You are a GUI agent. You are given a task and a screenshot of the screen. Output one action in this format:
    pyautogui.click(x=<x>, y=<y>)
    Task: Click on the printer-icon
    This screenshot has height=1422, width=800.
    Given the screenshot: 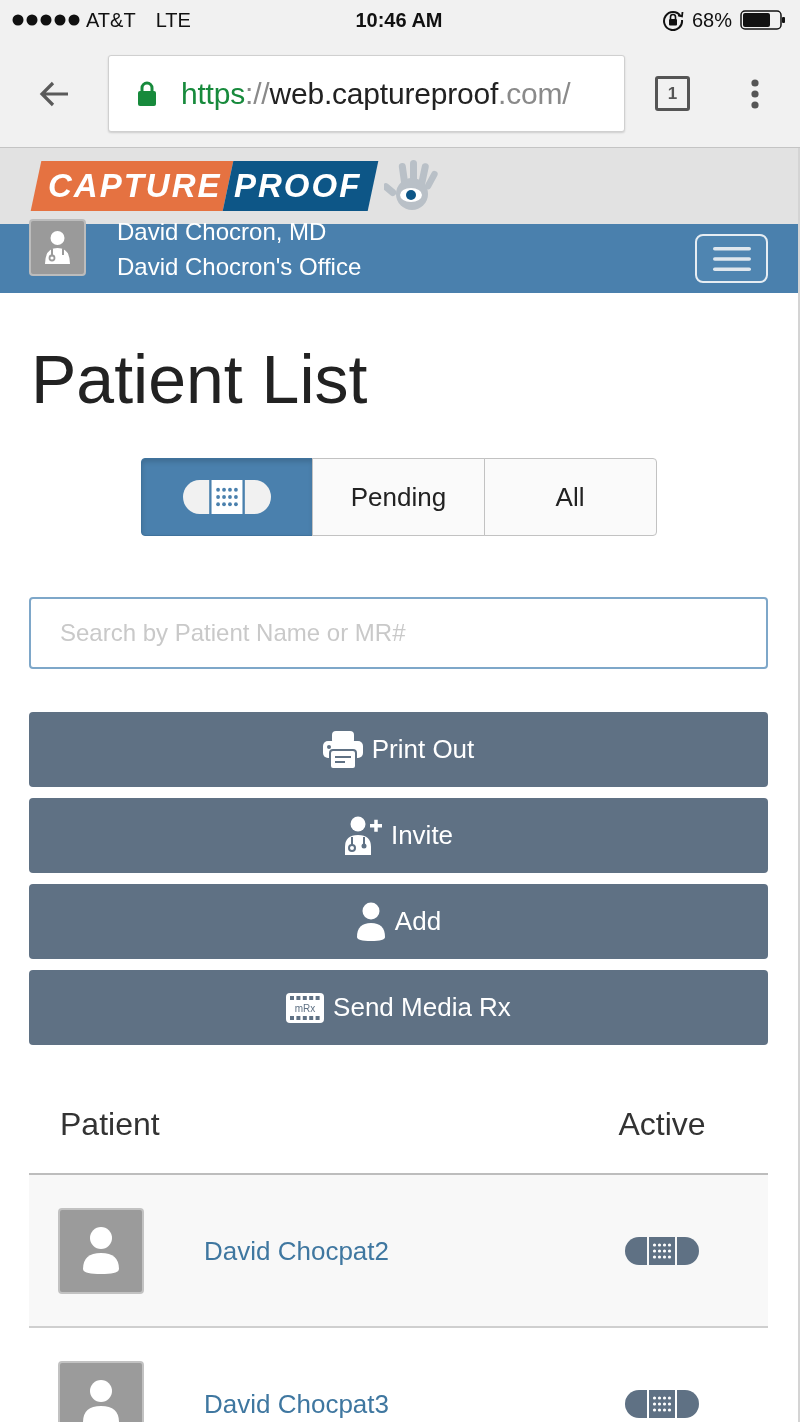 What is the action you would take?
    pyautogui.click(x=342, y=749)
    